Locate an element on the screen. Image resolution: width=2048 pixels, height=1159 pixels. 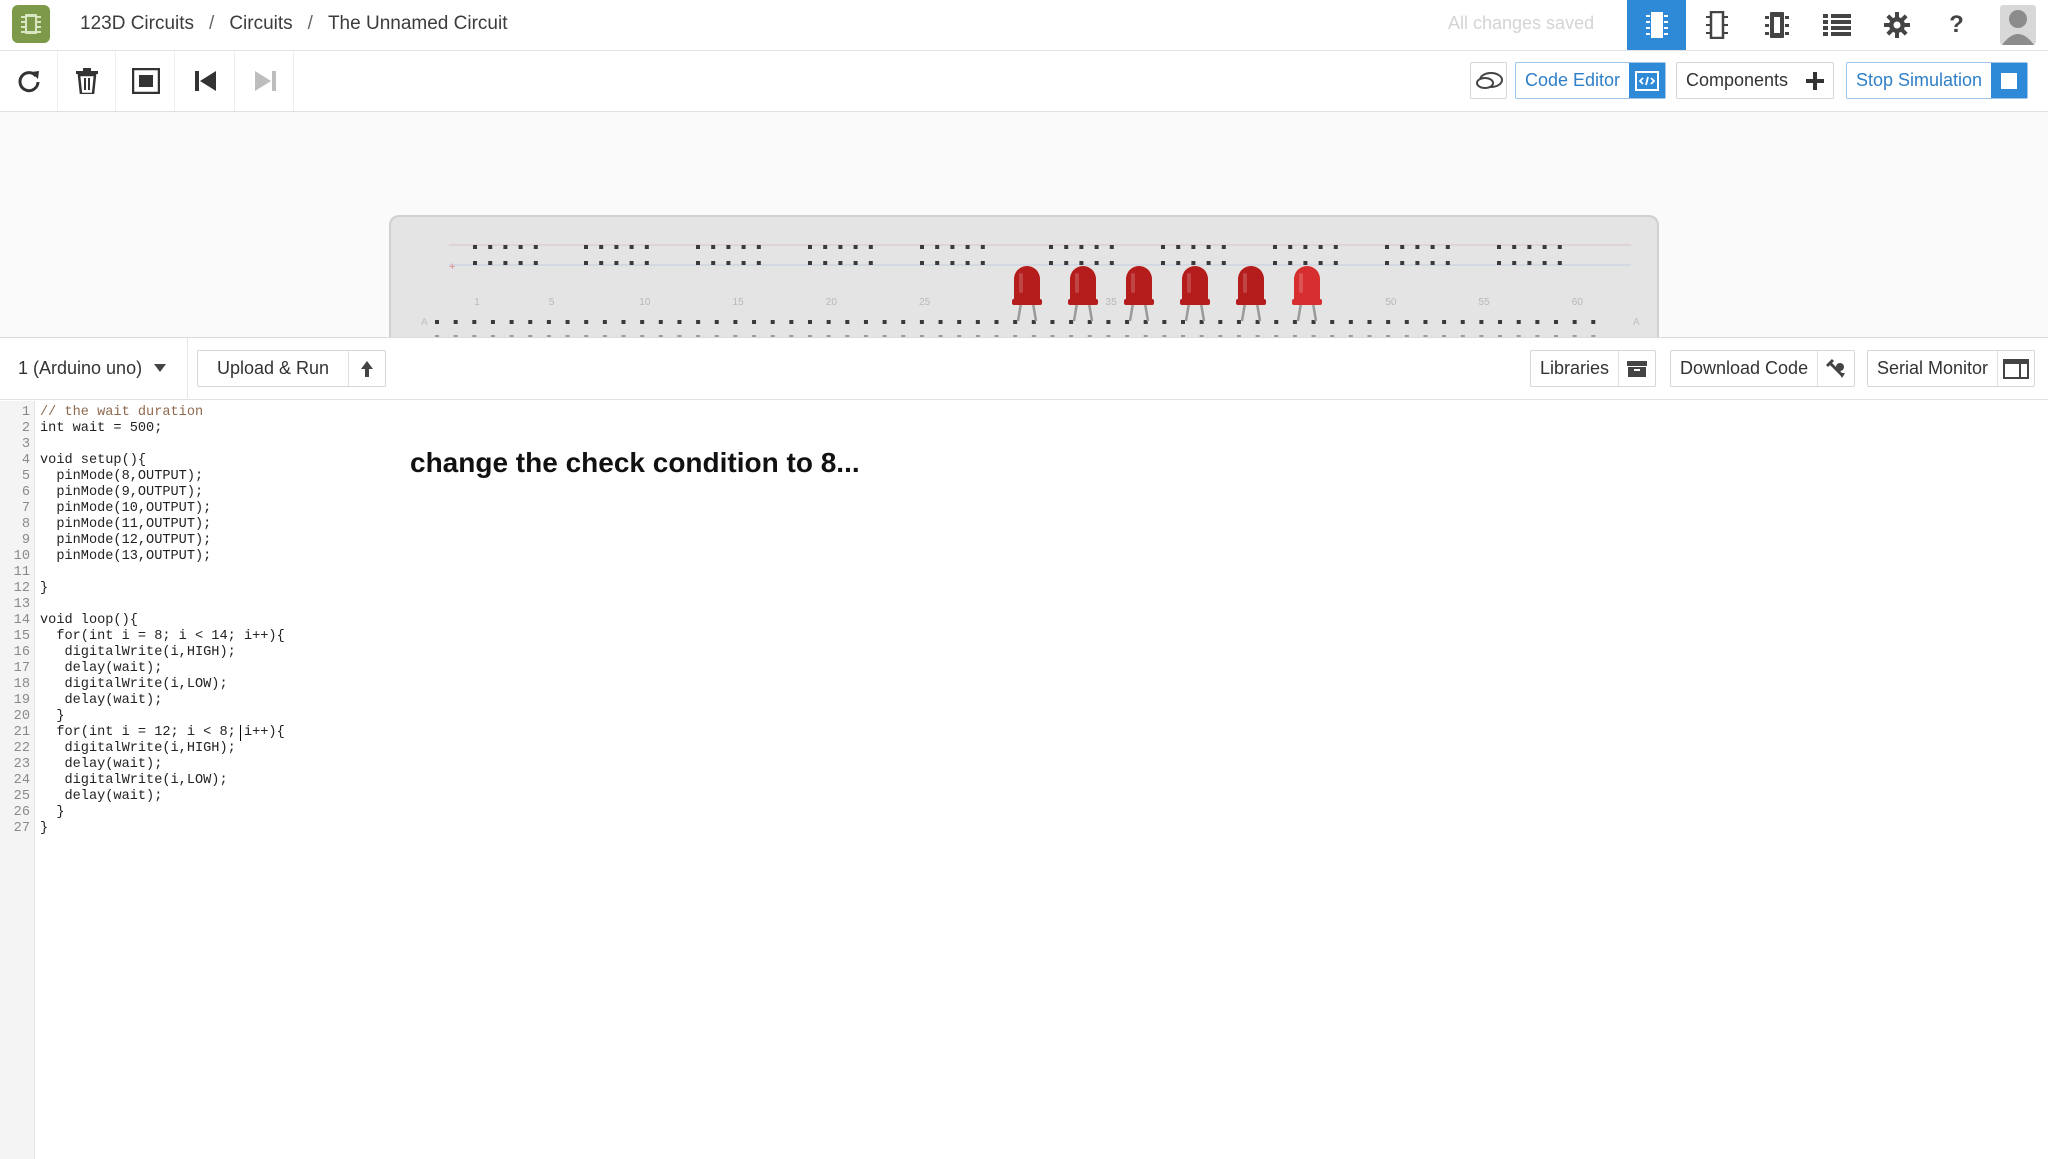
line-number: 27 is located at coordinates (21, 828).